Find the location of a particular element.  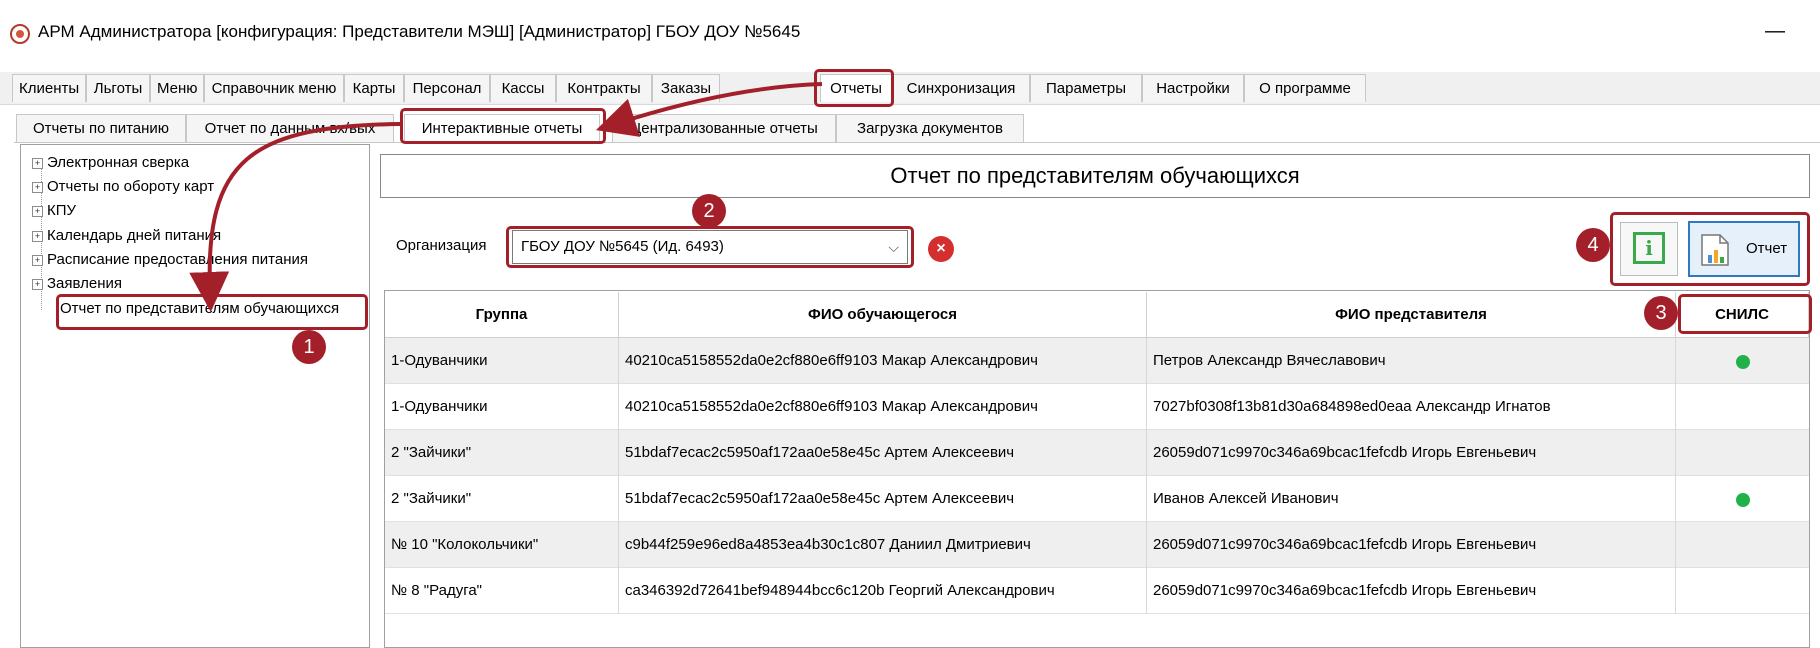

tree-item-label: КПУ is located at coordinates (62, 210).